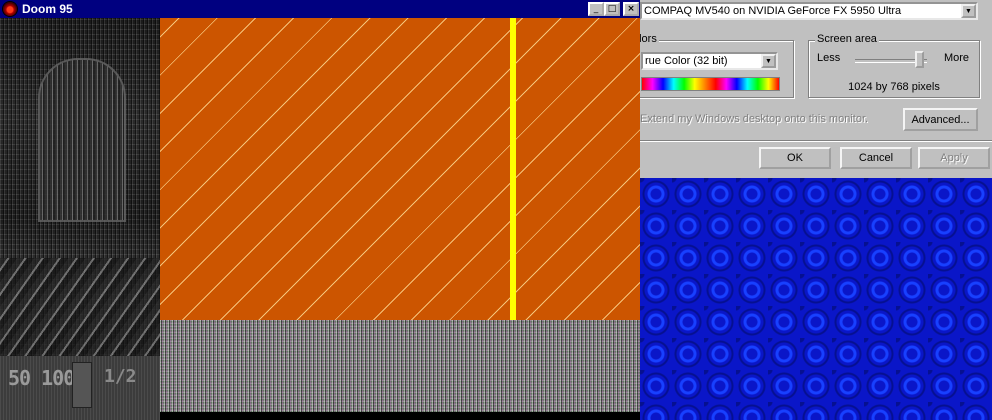 This screenshot has width=992, height=420. I want to click on more-label: More, so click(956, 58).